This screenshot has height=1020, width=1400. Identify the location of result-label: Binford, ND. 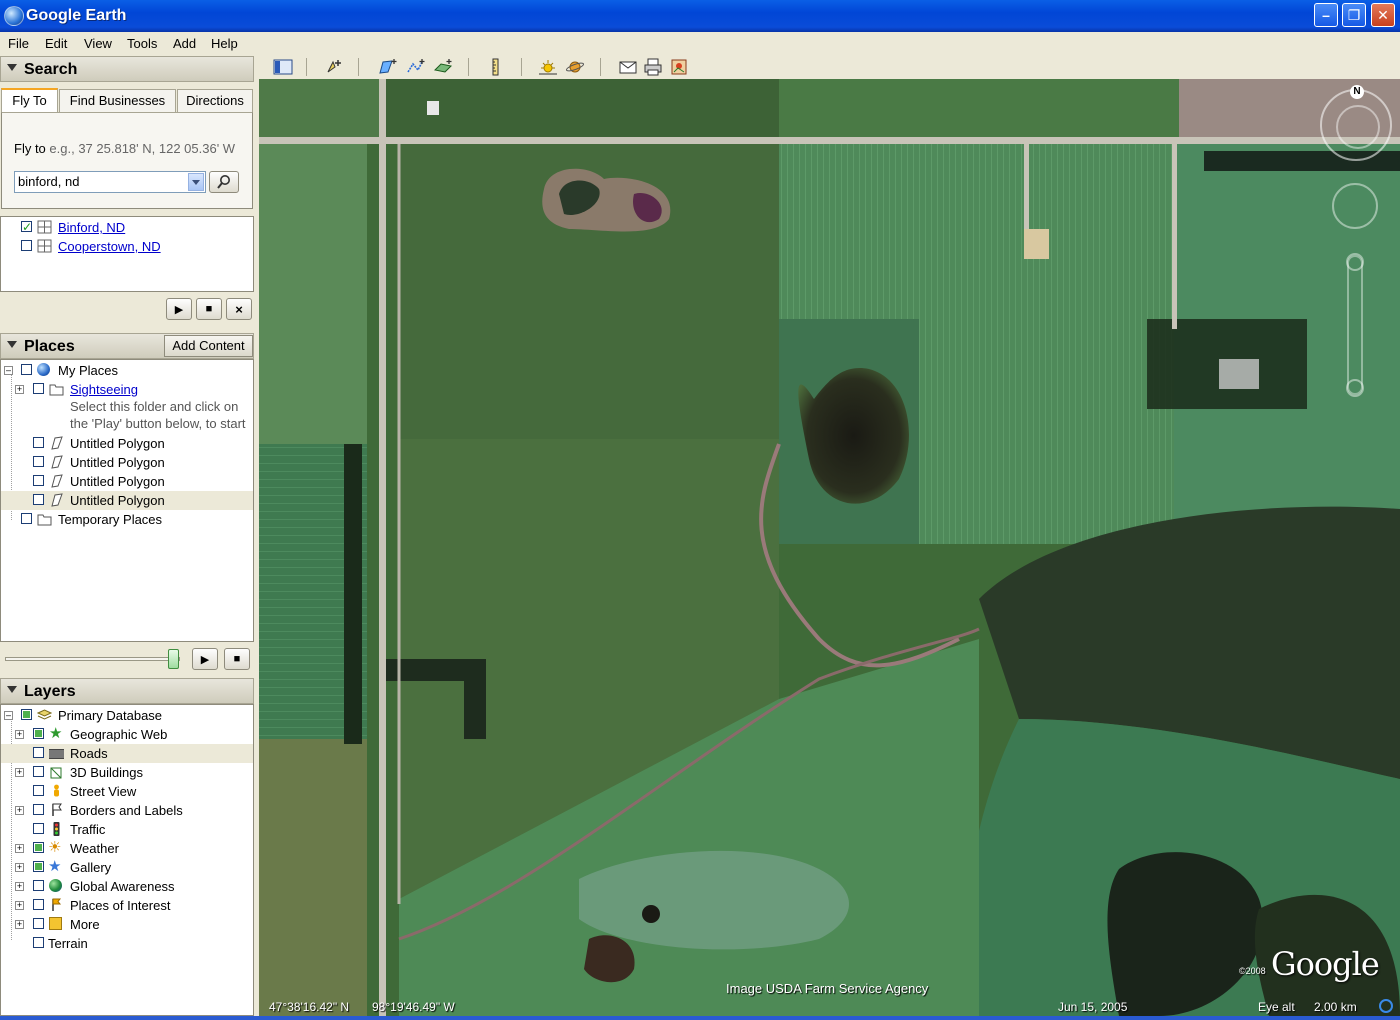
(91, 227).